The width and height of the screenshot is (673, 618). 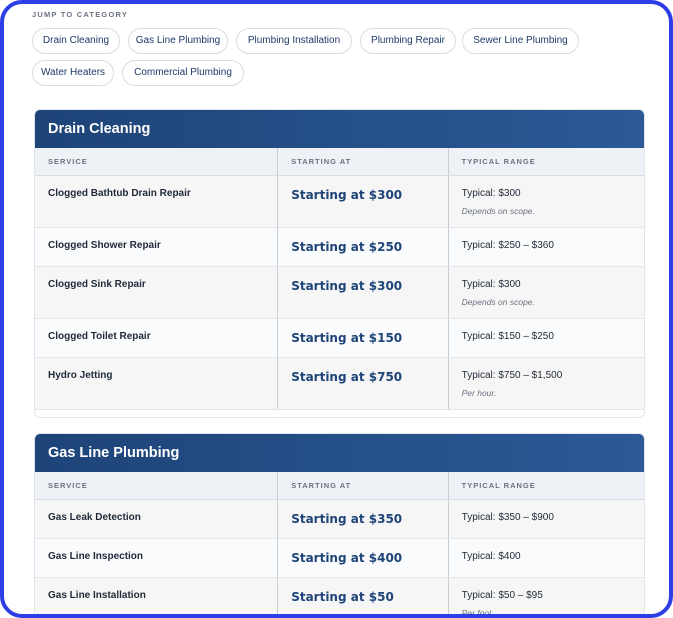 I want to click on typical-range: Typical: $350 – $900, so click(x=546, y=519).